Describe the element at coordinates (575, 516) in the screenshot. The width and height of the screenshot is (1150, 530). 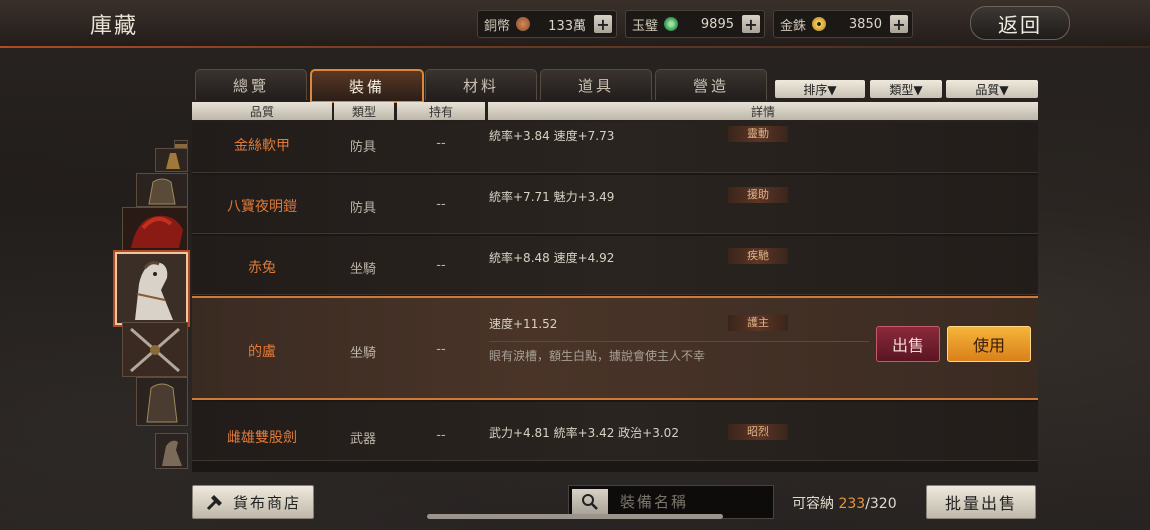
I see `home-indicator` at that location.